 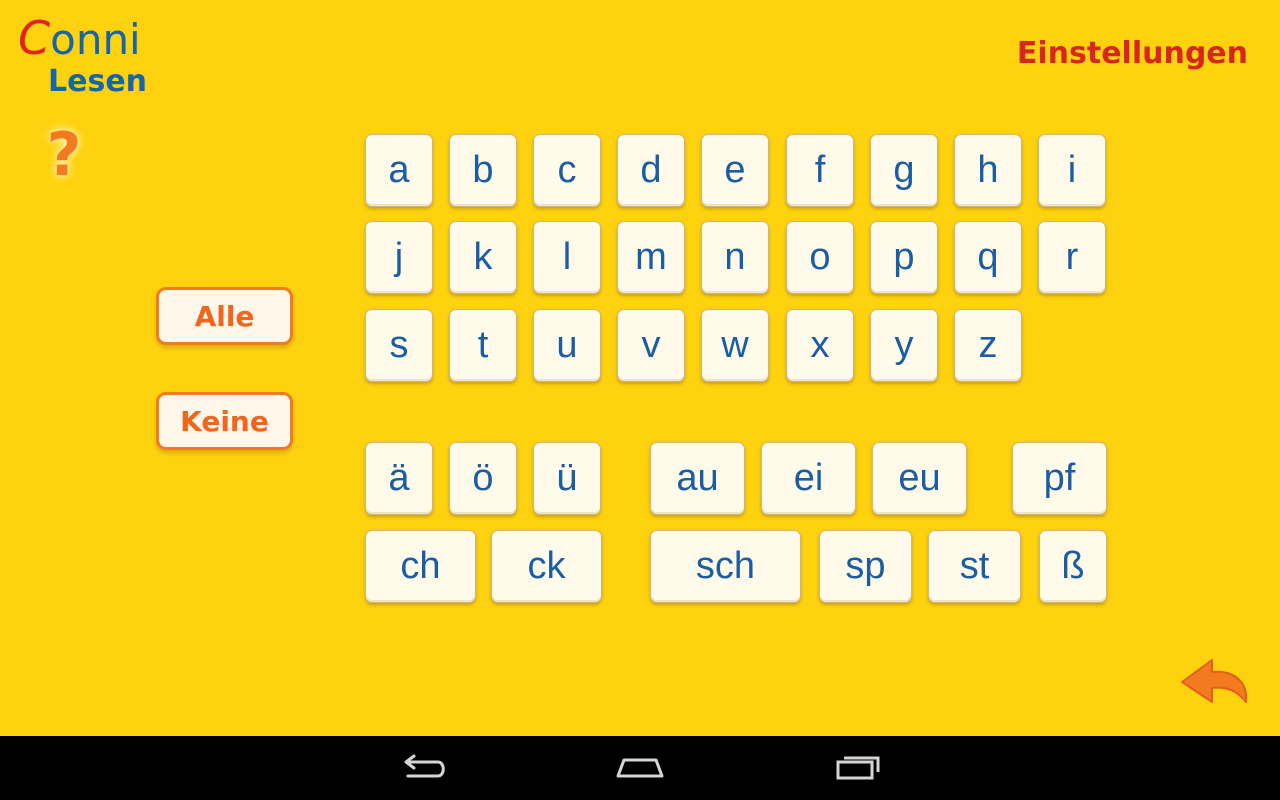 What do you see at coordinates (651, 170) in the screenshot?
I see `letter-key-d: d` at bounding box center [651, 170].